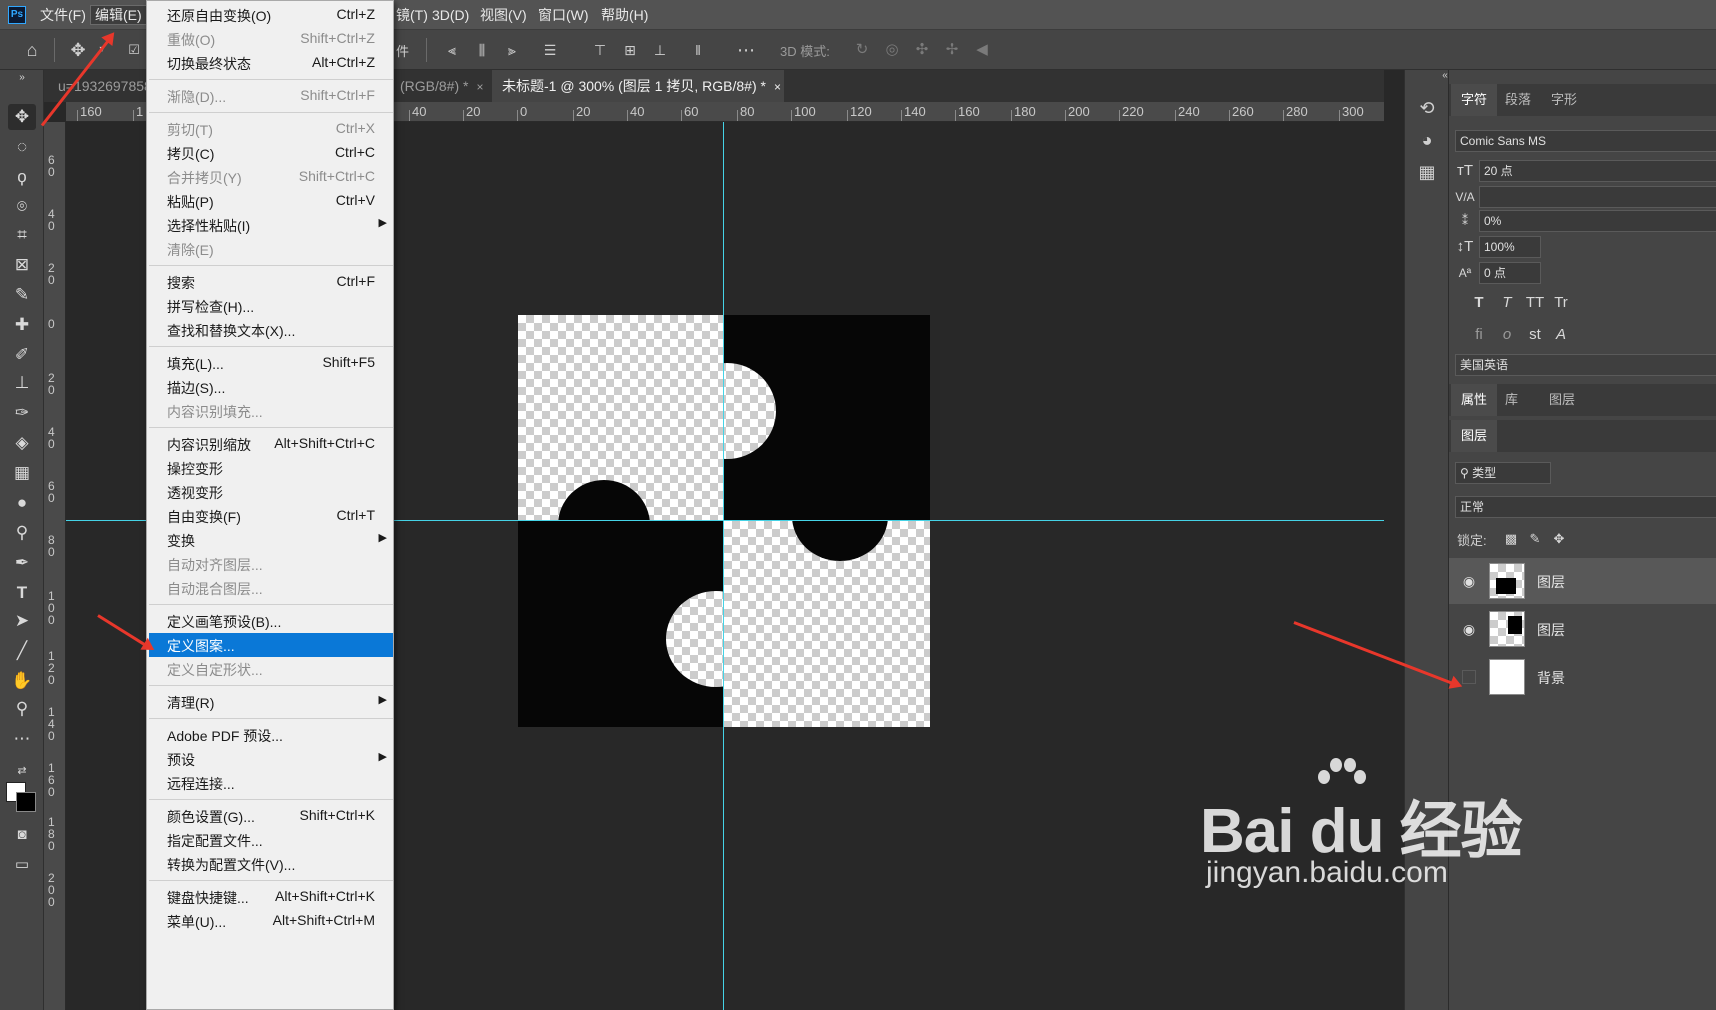  Describe the element at coordinates (982, 50) in the screenshot. I see `3d-camera-icon: ◀` at that location.